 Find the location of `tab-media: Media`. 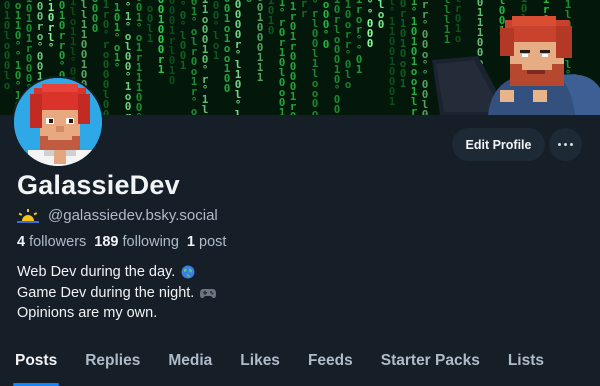

tab-media: Media is located at coordinates (190, 361).